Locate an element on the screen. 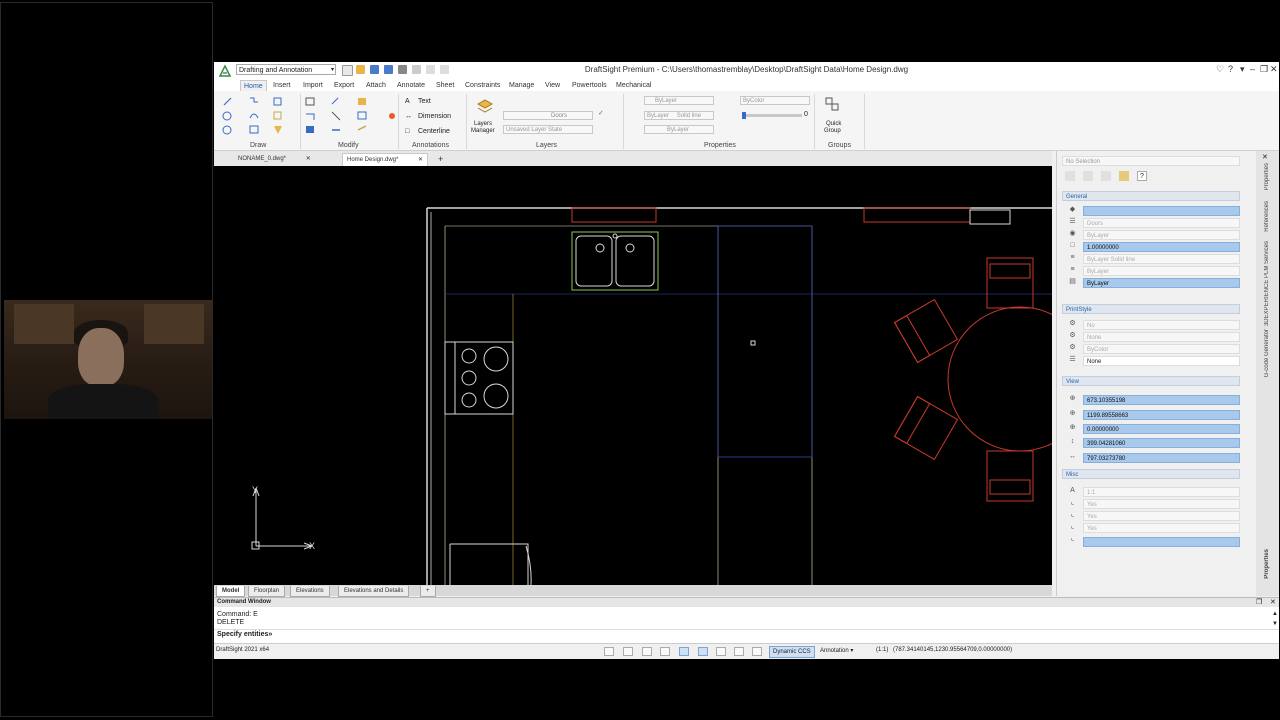 The image size is (1280, 720). prop-transparency: ByLayer is located at coordinates (1161, 283).